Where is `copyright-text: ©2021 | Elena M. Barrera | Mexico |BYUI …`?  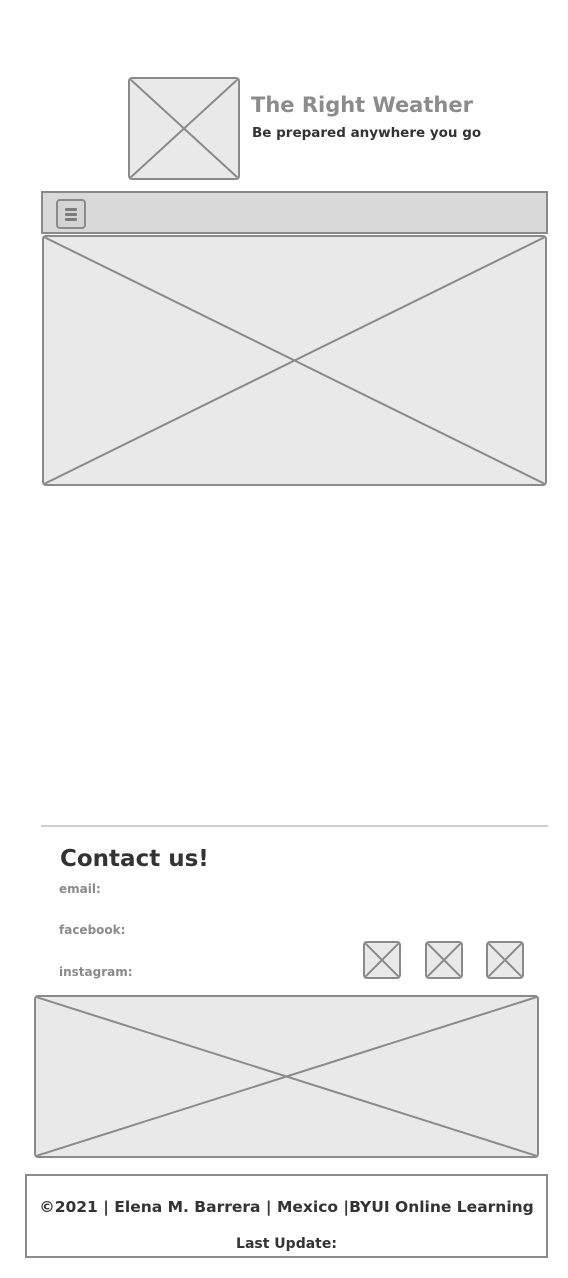 copyright-text: ©2021 | Elena M. Barrera | Mexico |BYUI … is located at coordinates (286, 1207).